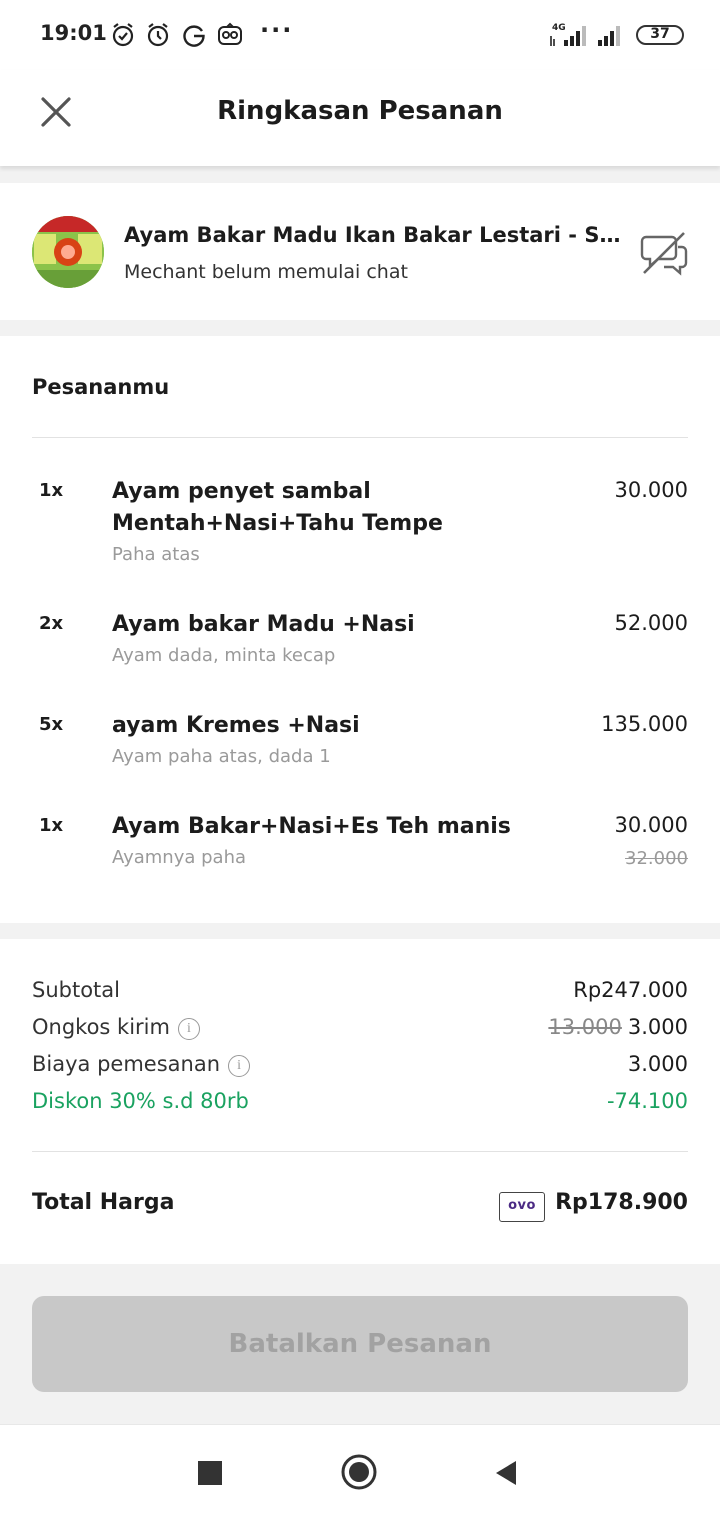 The width and height of the screenshot is (720, 1520). I want to click on subtotal-label: Subtotal, so click(76, 990).